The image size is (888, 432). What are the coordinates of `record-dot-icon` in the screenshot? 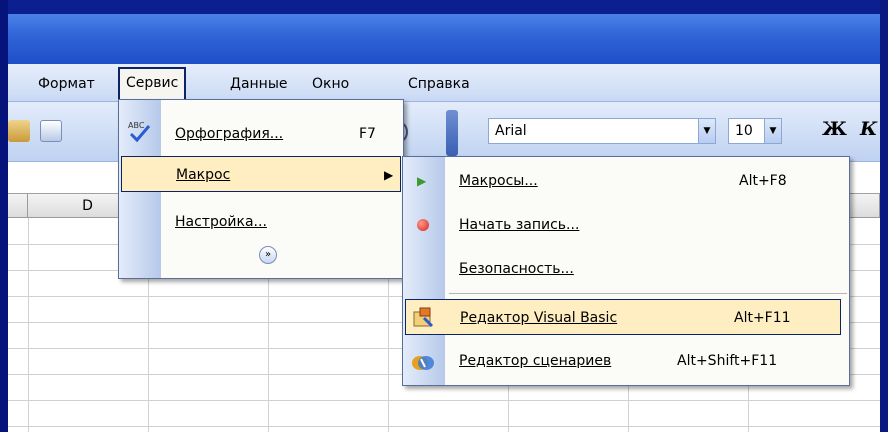 It's located at (423, 225).